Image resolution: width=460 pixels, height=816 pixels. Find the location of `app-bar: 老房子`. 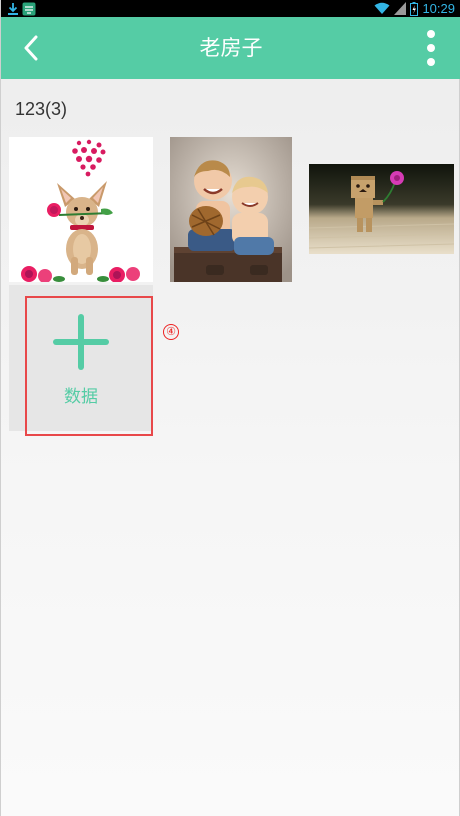

app-bar: 老房子 is located at coordinates (230, 48).